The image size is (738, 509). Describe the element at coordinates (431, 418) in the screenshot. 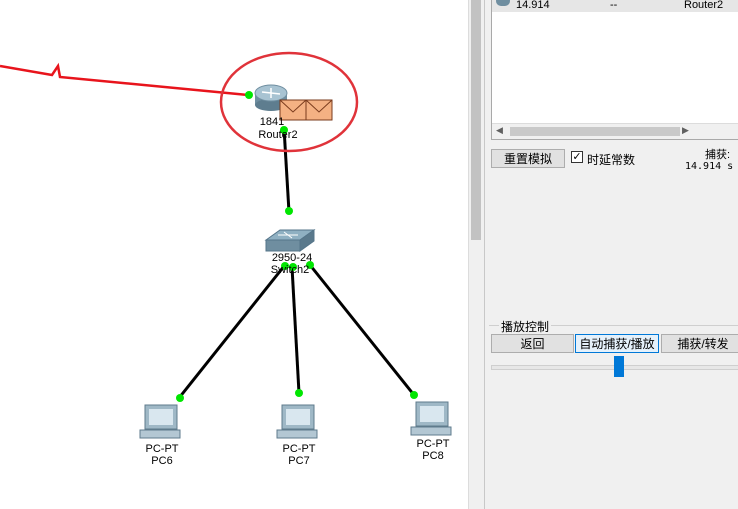

I see `pc8-icon` at that location.